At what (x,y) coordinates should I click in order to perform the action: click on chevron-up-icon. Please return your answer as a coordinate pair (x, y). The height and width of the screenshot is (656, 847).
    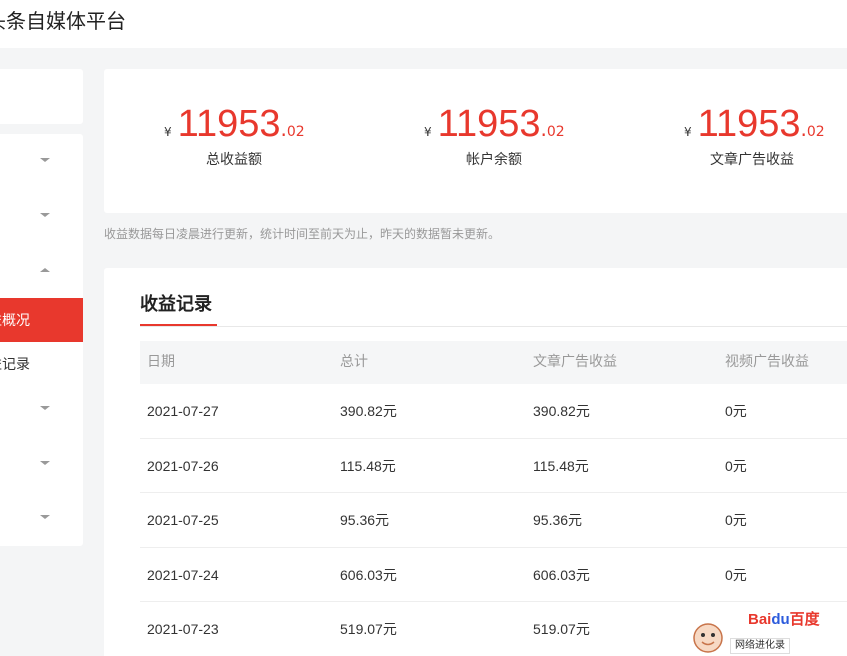
    Looking at the image, I should click on (45, 270).